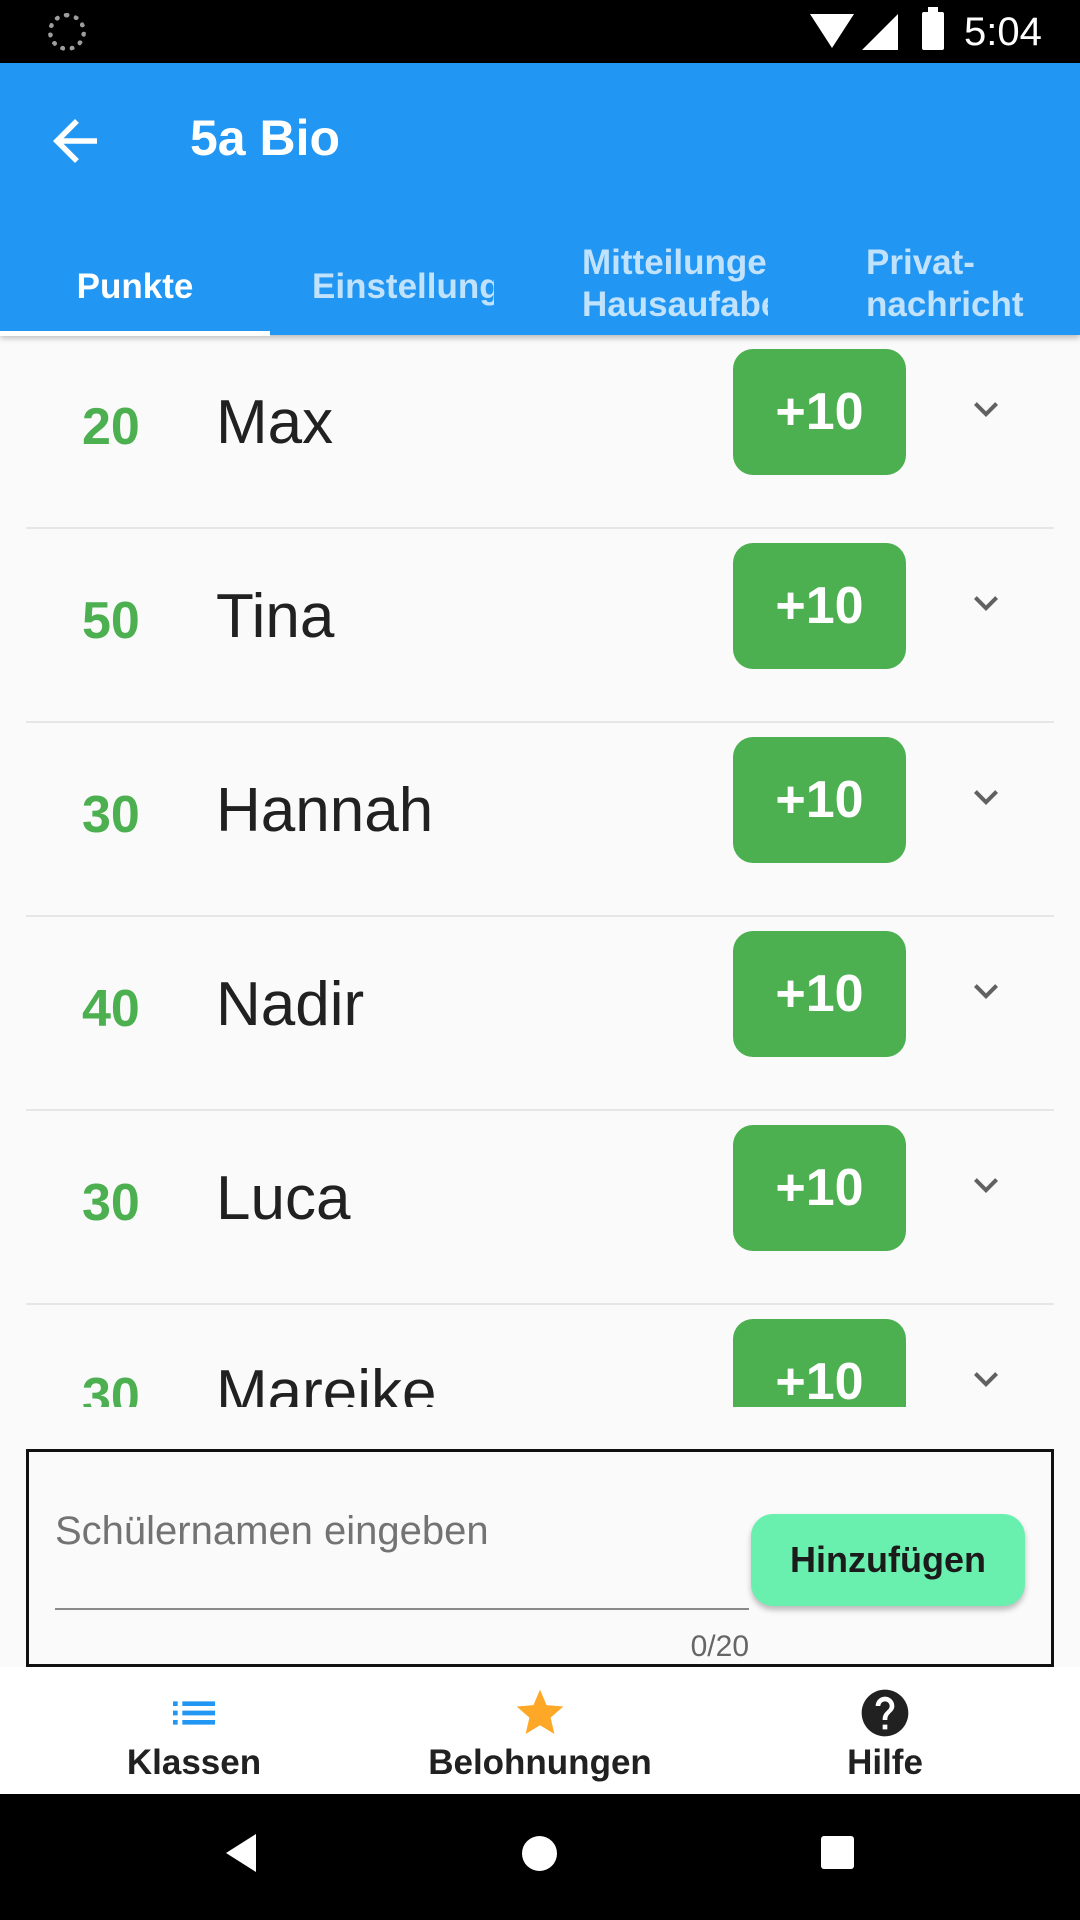 The width and height of the screenshot is (1080, 1920). What do you see at coordinates (933, 28) in the screenshot?
I see `battery-icon` at bounding box center [933, 28].